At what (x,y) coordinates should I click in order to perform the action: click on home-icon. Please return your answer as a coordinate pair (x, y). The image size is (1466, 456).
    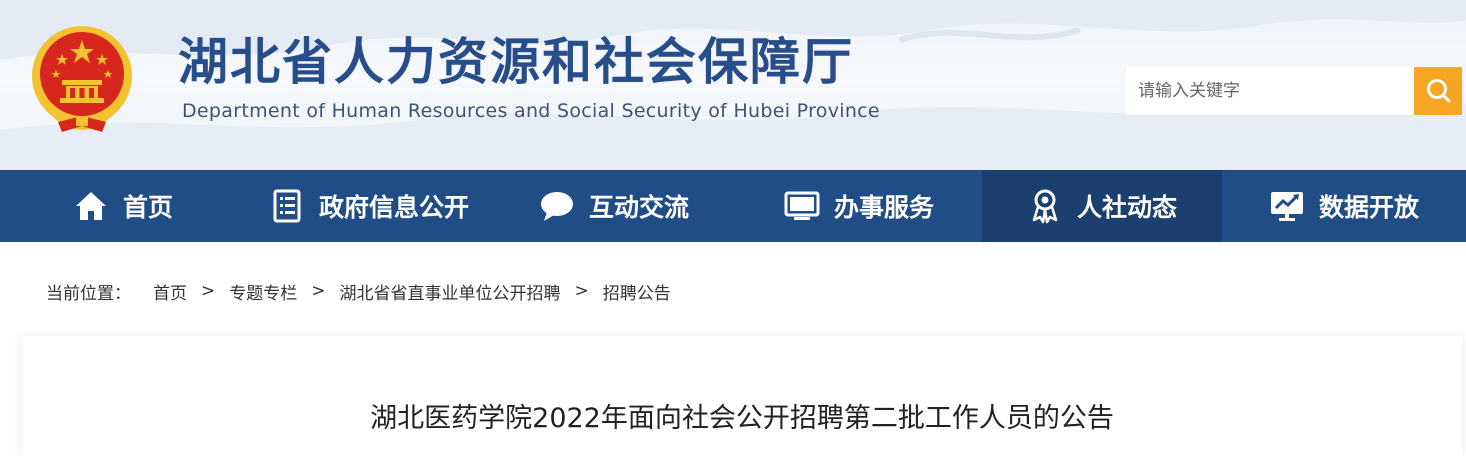
    Looking at the image, I should click on (91, 206).